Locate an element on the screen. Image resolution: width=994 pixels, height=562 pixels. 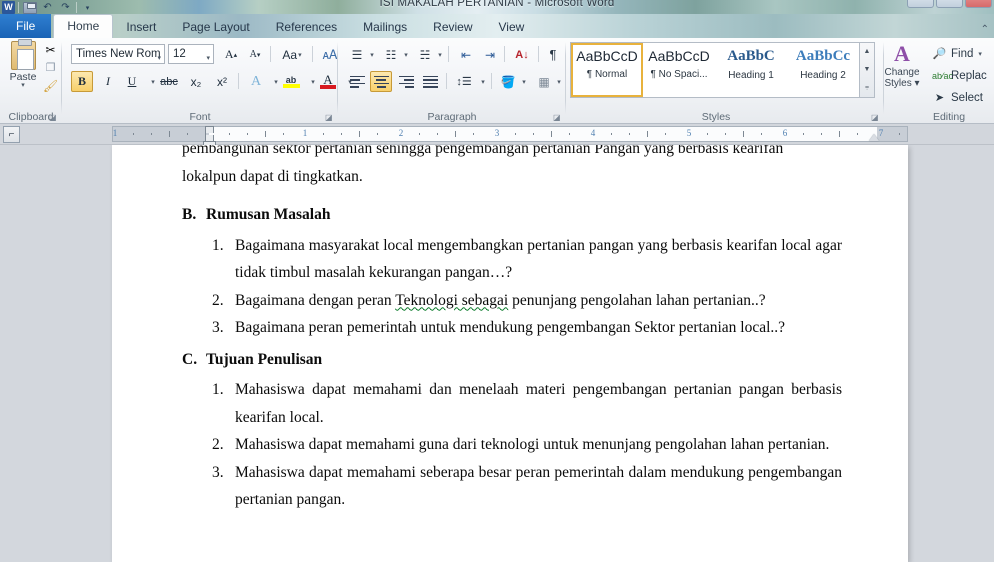
line-spacing-dropdown-icon: ▾ is located at coordinates (482, 81).